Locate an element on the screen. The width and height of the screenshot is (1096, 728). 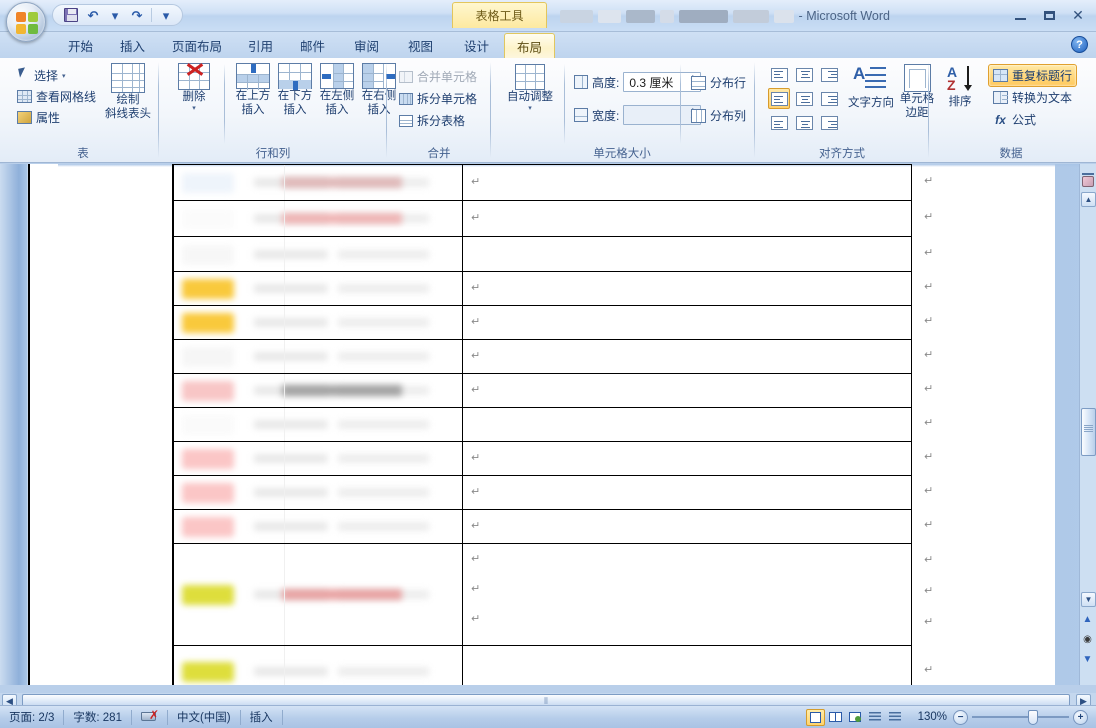
full-screen-reading-view-button is located at coordinates (835, 717).